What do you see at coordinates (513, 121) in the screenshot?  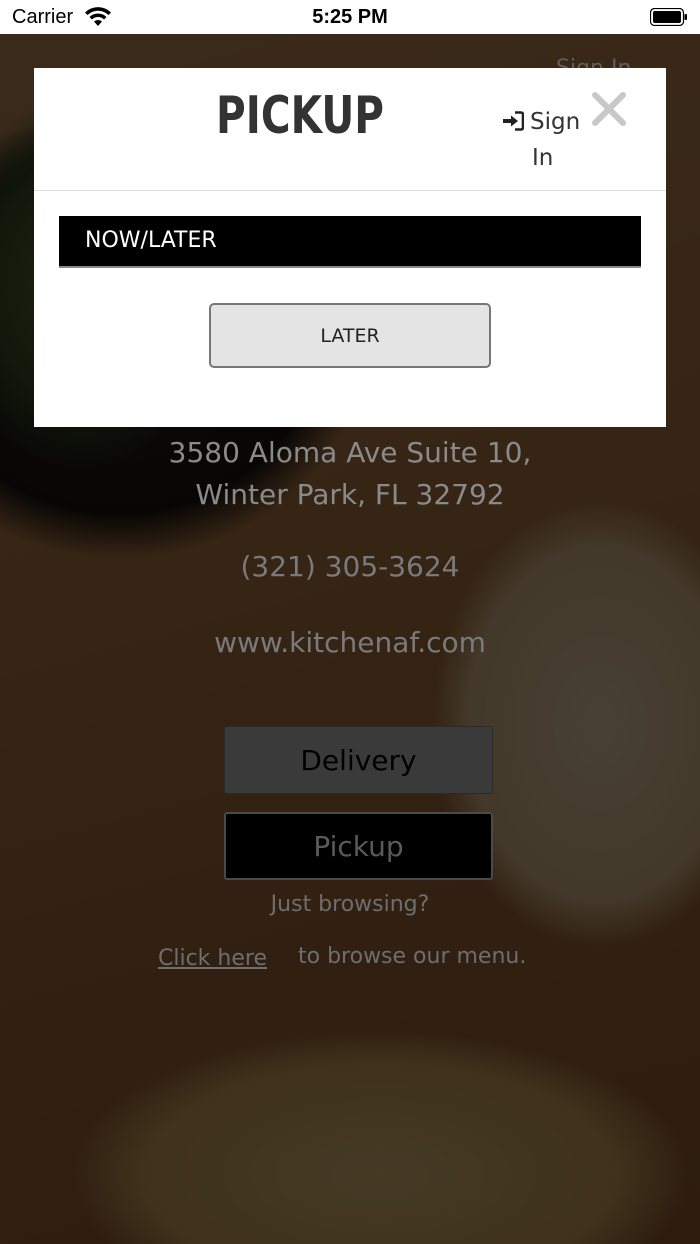 I see `sign-in-icon` at bounding box center [513, 121].